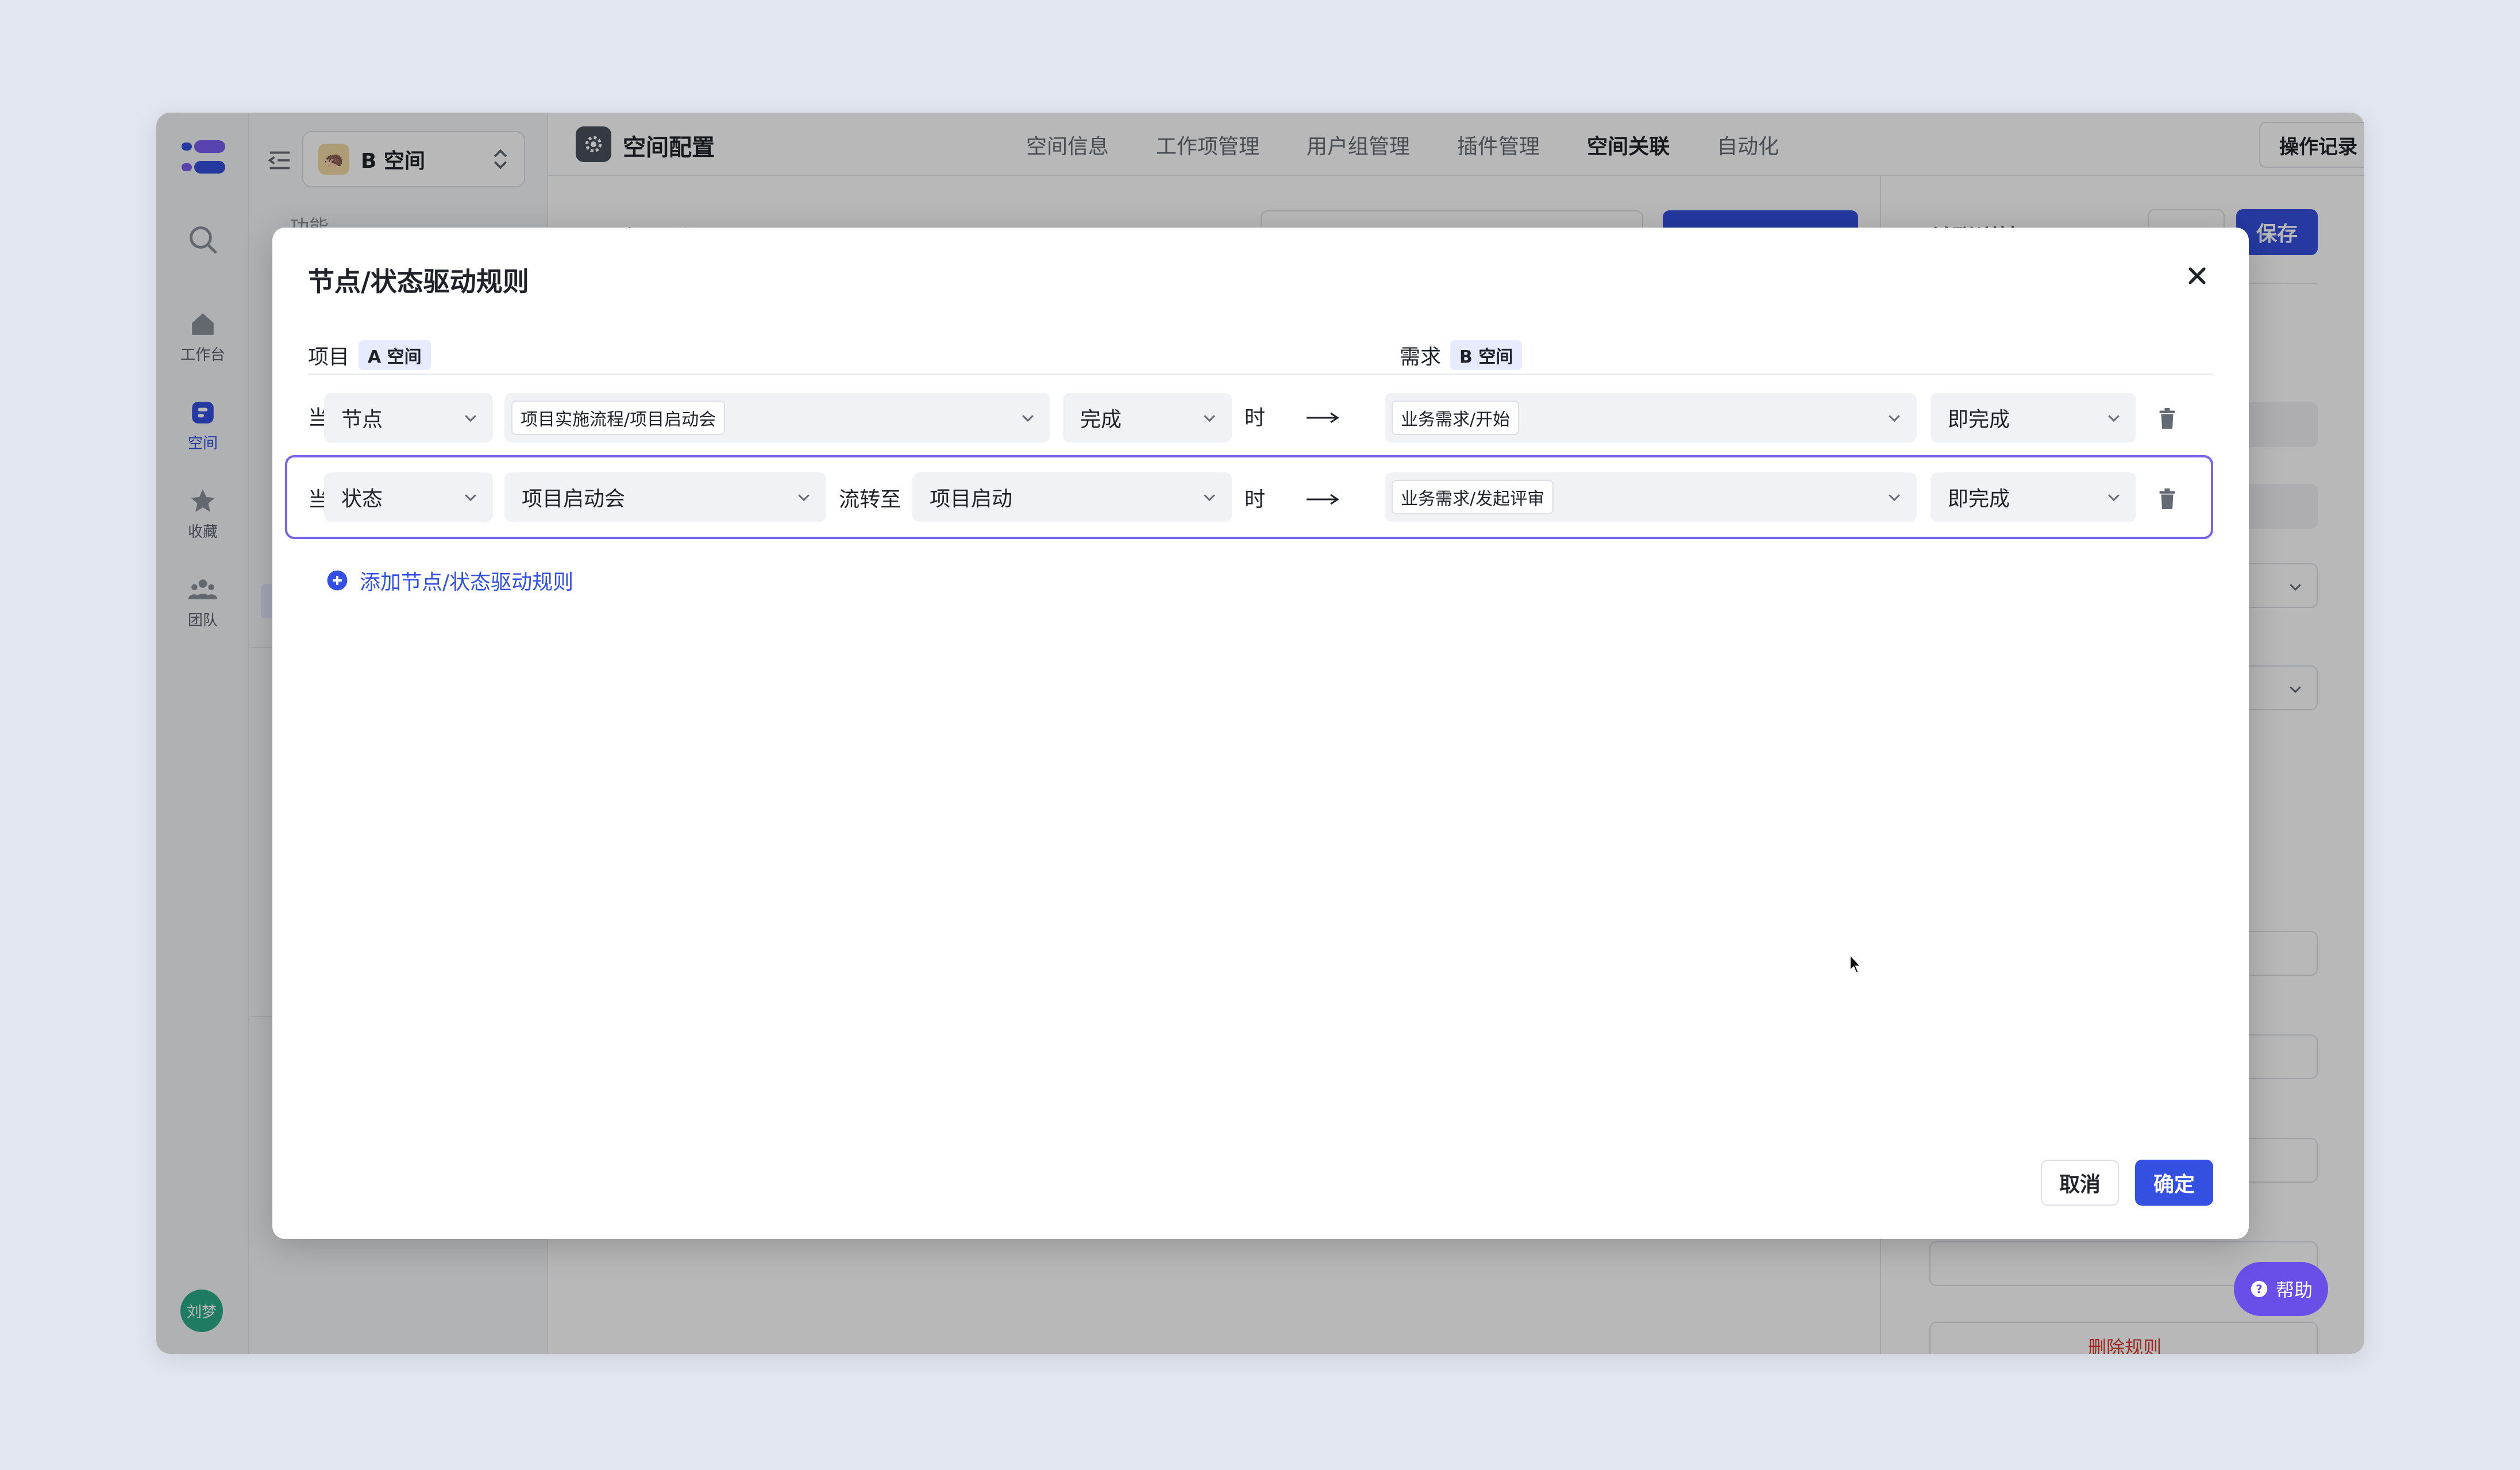 The width and height of the screenshot is (2520, 1470). Describe the element at coordinates (1456, 418) in the screenshot. I see `target-node-chip: 业务需求/开始` at that location.